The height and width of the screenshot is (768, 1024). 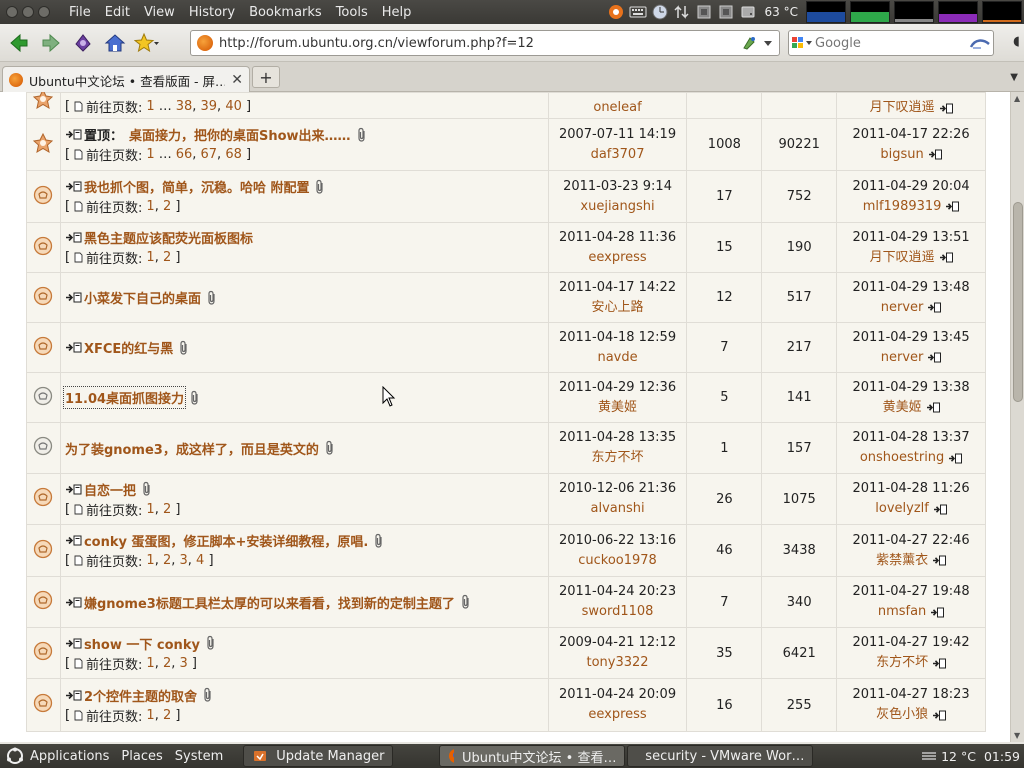 What do you see at coordinates (269, 602) in the screenshot?
I see `topic-title-link: 嫌gnome3标题工具栏太厚的可以来看看，找到新的定制主题了` at bounding box center [269, 602].